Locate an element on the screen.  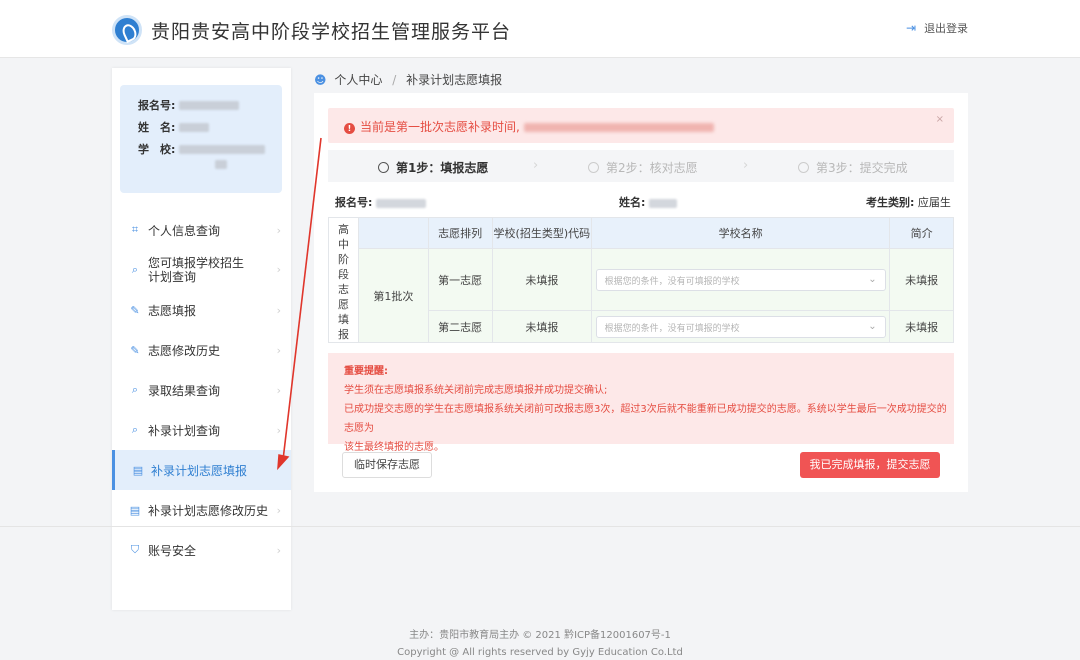
profile-reg-label: 报名号: is located at coordinates (157, 105).